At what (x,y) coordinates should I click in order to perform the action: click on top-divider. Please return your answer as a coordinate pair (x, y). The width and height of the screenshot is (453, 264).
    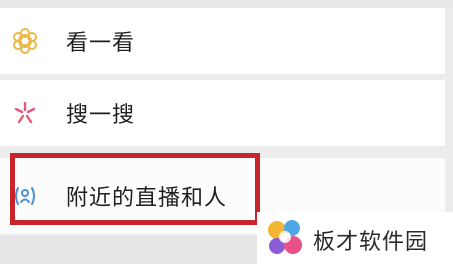
    Looking at the image, I should click on (226, 4).